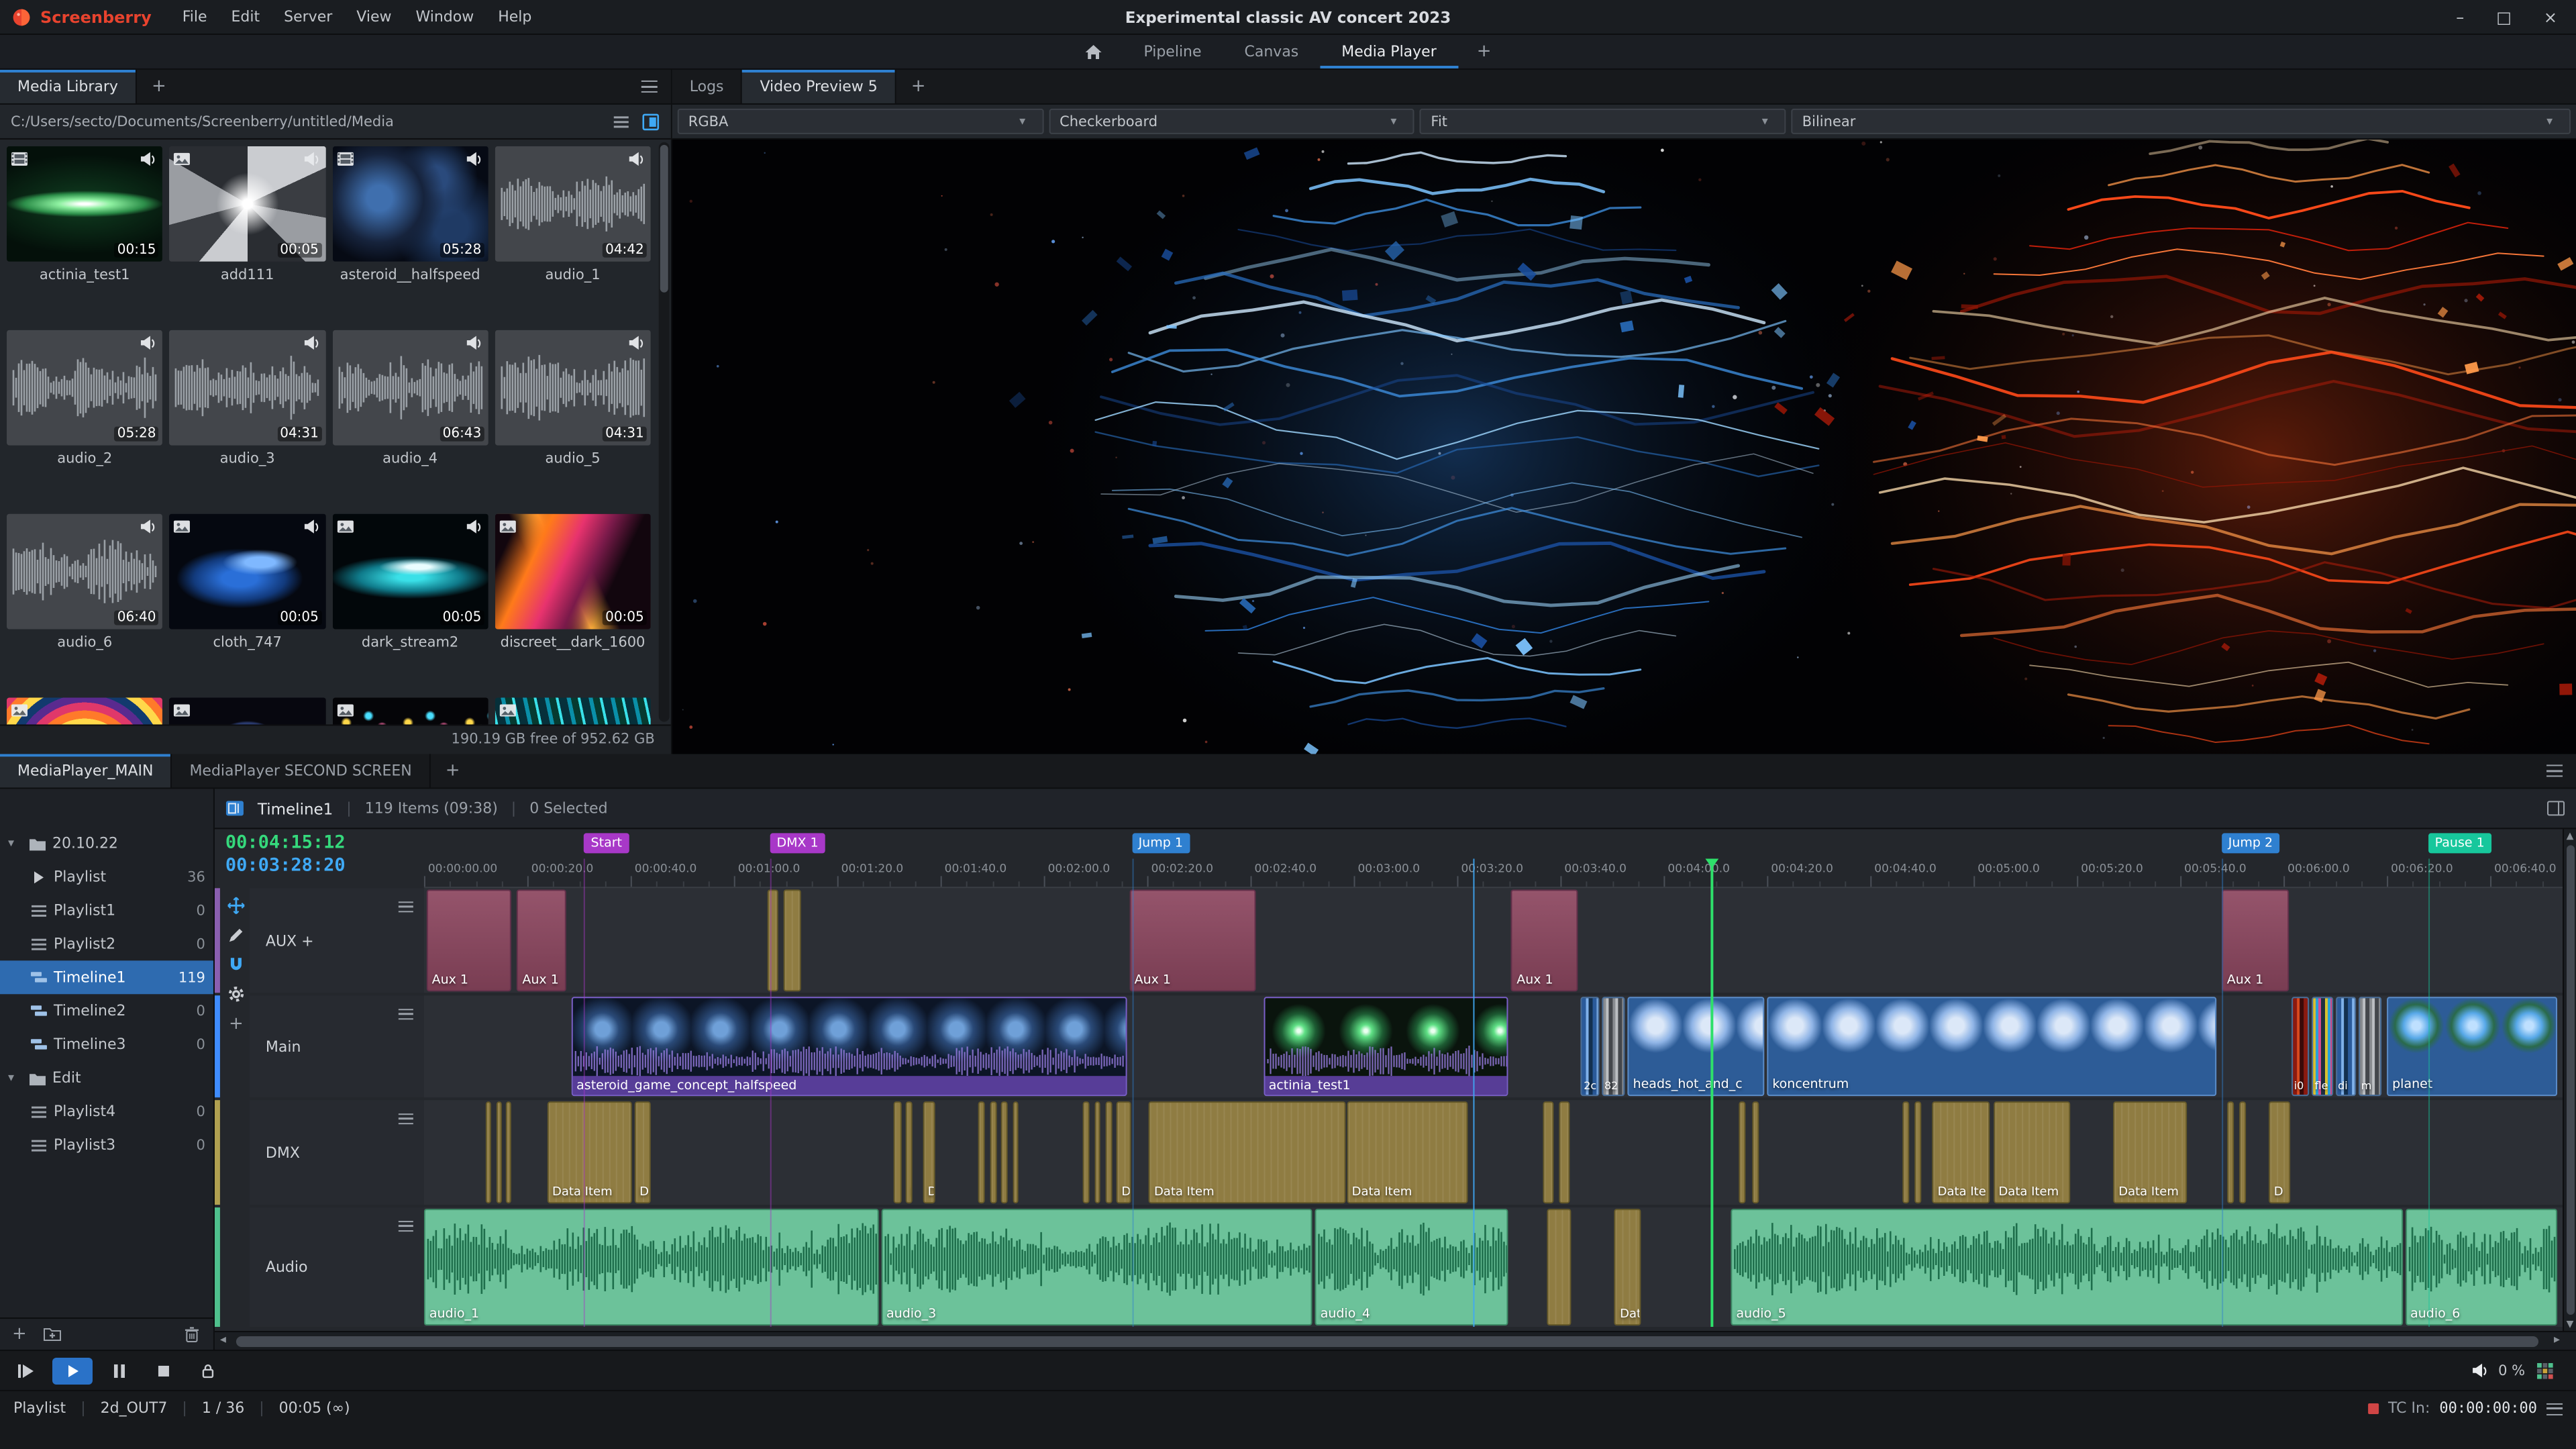 The image size is (2576, 1449). I want to click on tree-item-20-10-22: ▾ 20.10.22, so click(106, 843).